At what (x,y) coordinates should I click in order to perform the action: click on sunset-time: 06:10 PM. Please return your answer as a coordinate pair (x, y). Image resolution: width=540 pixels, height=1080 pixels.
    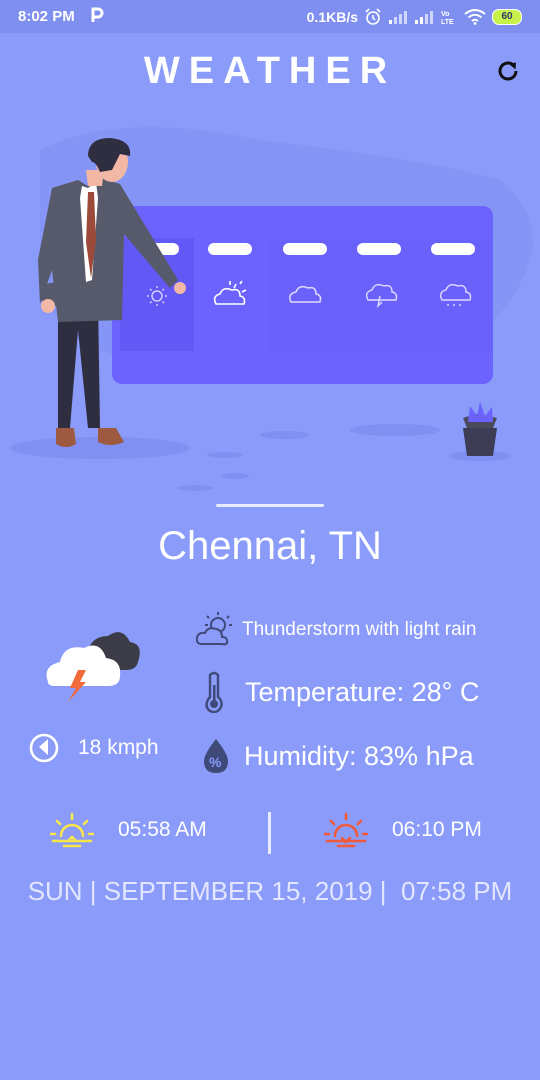
    Looking at the image, I should click on (437, 829).